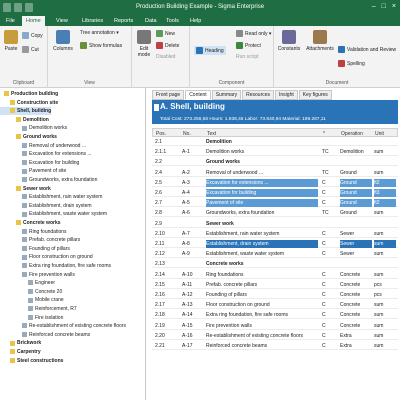 Image resolution: width=400 pixels, height=400 pixels. Describe the element at coordinates (49, 317) in the screenshot. I see `tree-item-label: Fire isolation` at that location.